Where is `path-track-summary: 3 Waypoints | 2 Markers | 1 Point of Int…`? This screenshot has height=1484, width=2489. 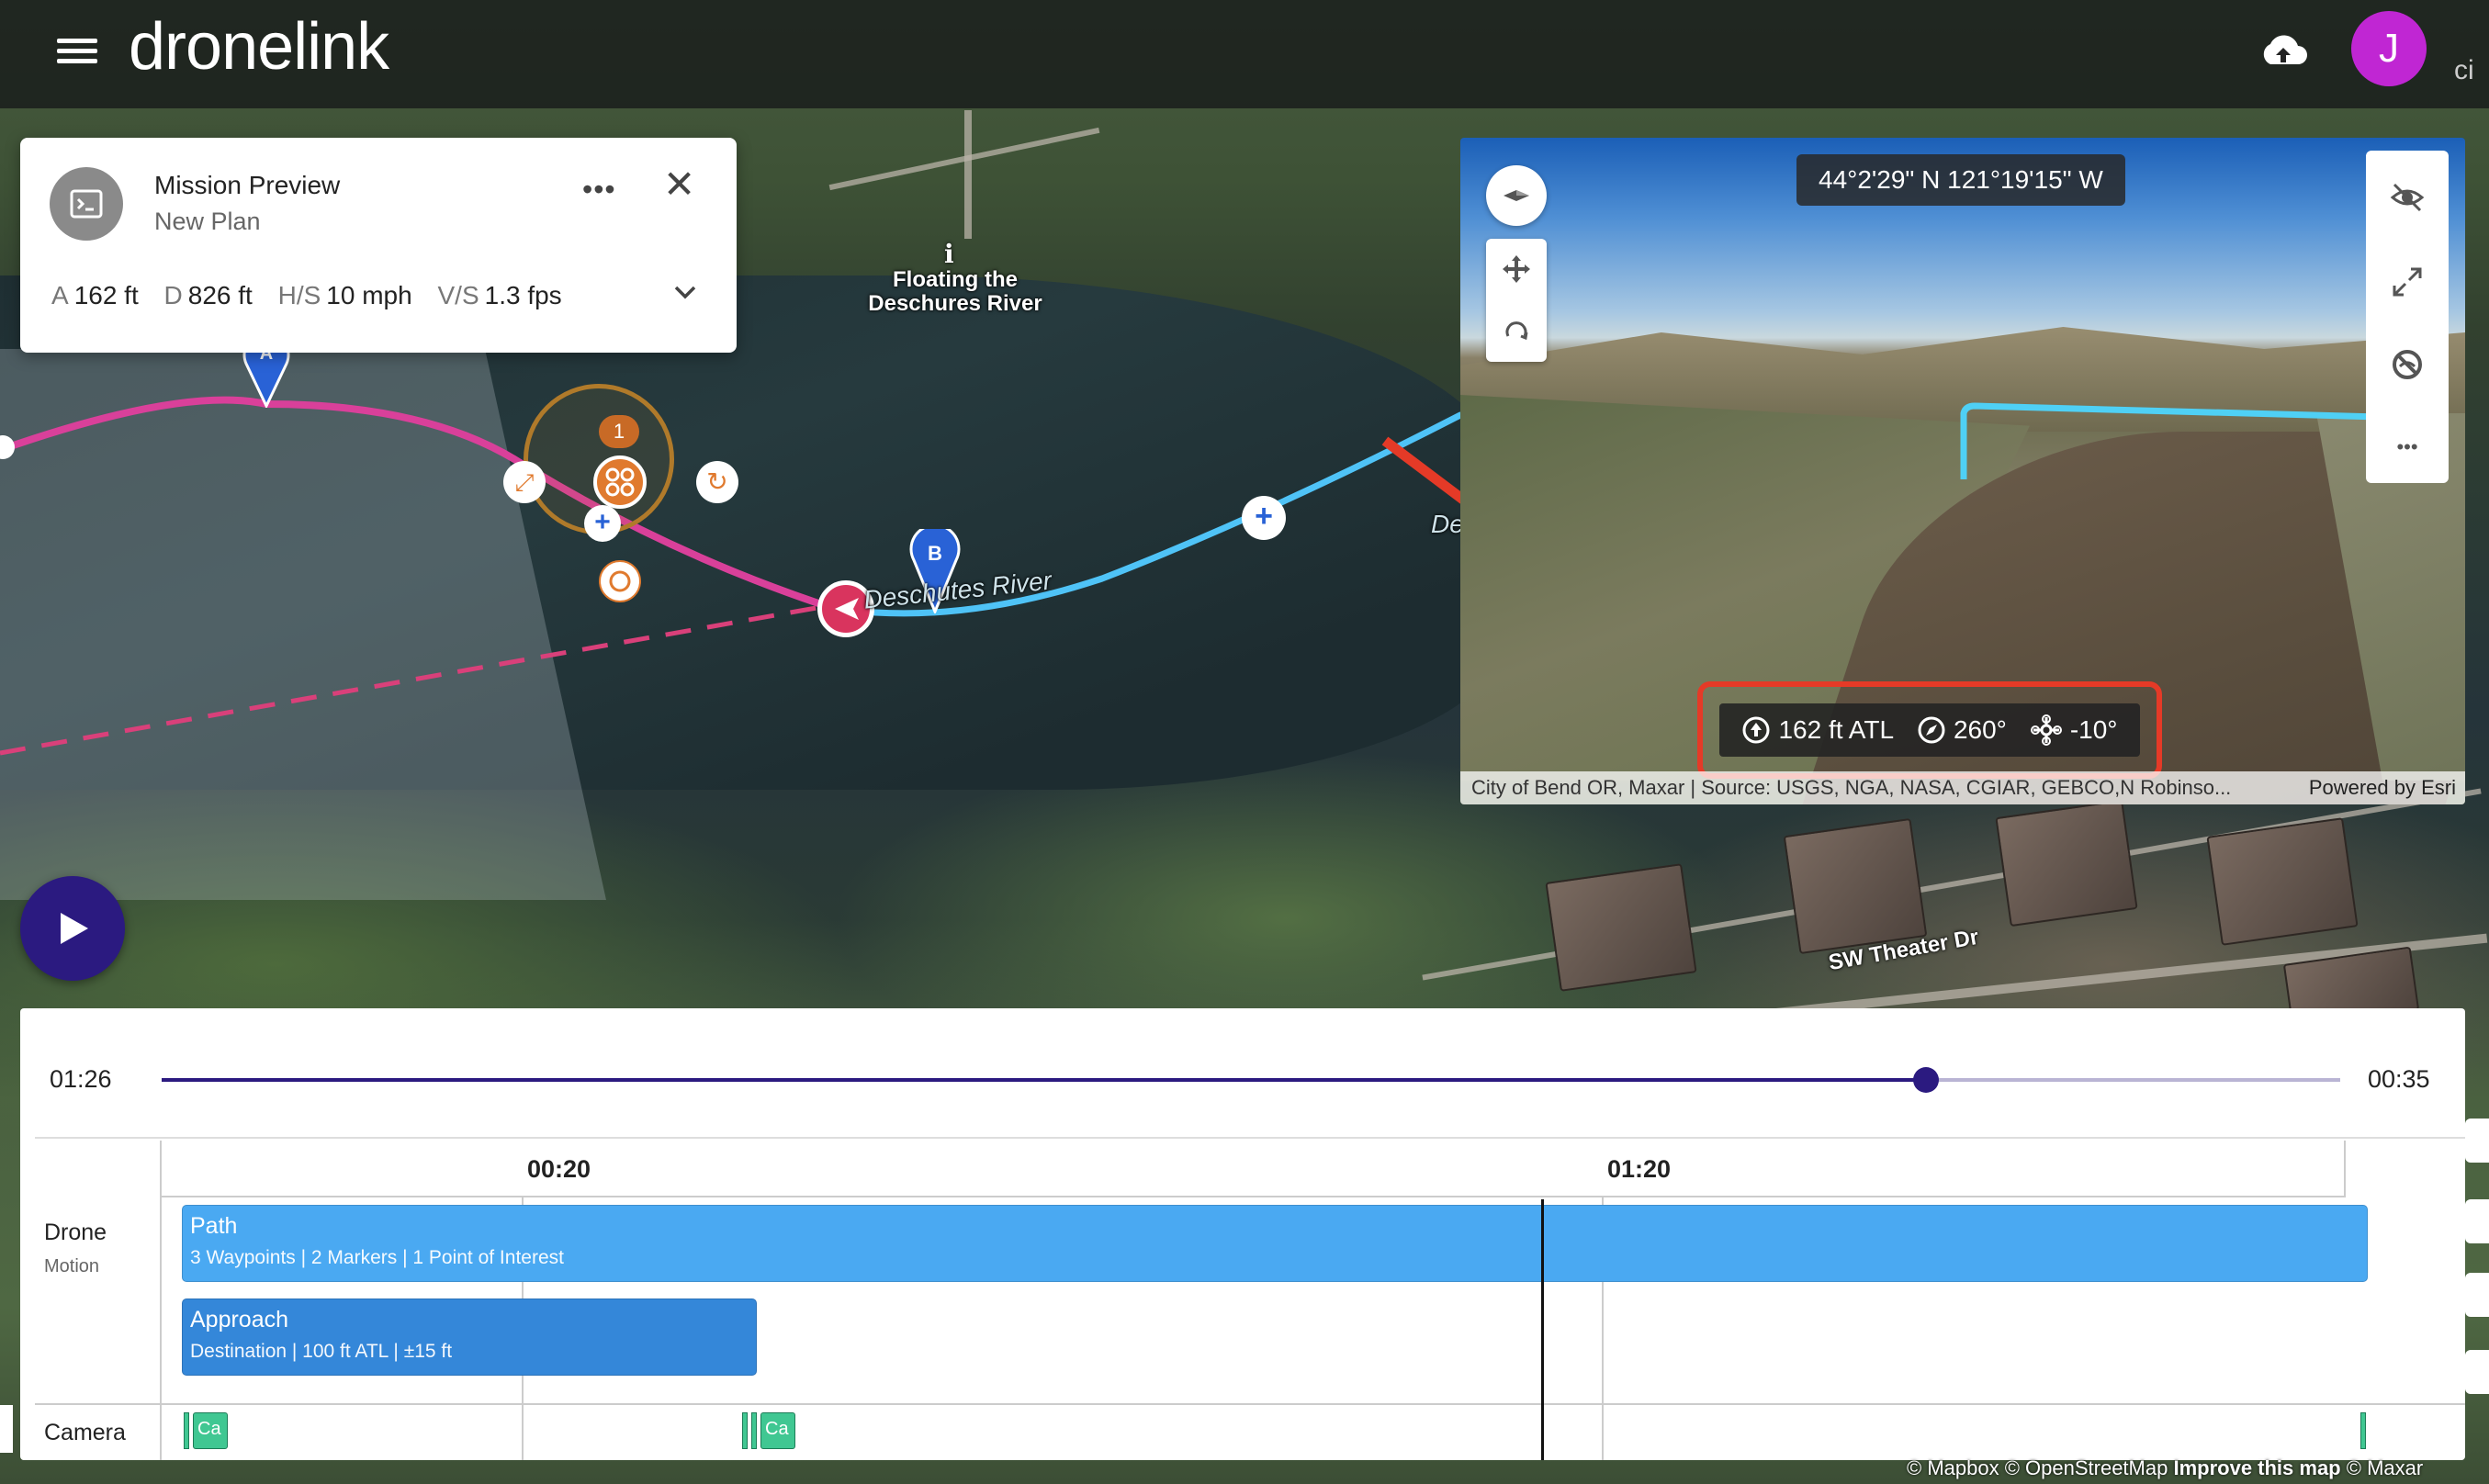
path-track-summary: 3 Waypoints | 2 Markers | 1 Point of Int… is located at coordinates (377, 1258).